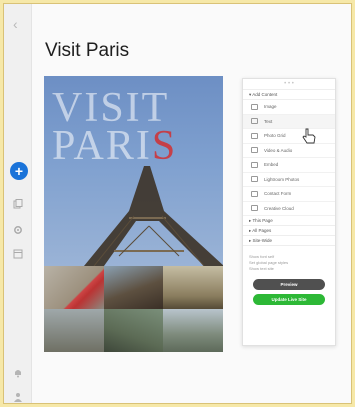  I want to click on lightroom-icon, so click(254, 179).